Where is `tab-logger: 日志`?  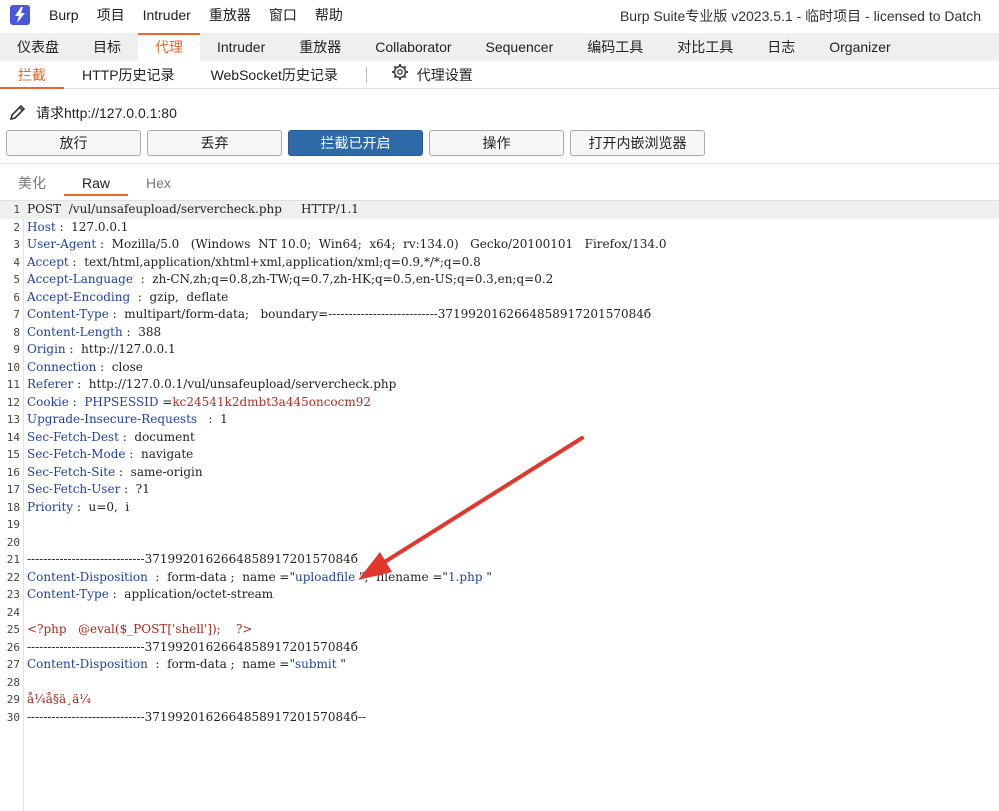
tab-logger: 日志 is located at coordinates (781, 47).